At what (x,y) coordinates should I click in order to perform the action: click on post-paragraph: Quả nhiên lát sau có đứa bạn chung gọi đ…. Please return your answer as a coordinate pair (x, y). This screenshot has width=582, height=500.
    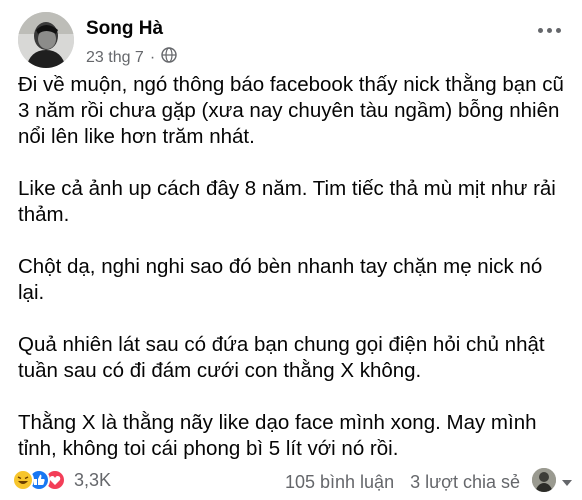
    Looking at the image, I should click on (281, 357).